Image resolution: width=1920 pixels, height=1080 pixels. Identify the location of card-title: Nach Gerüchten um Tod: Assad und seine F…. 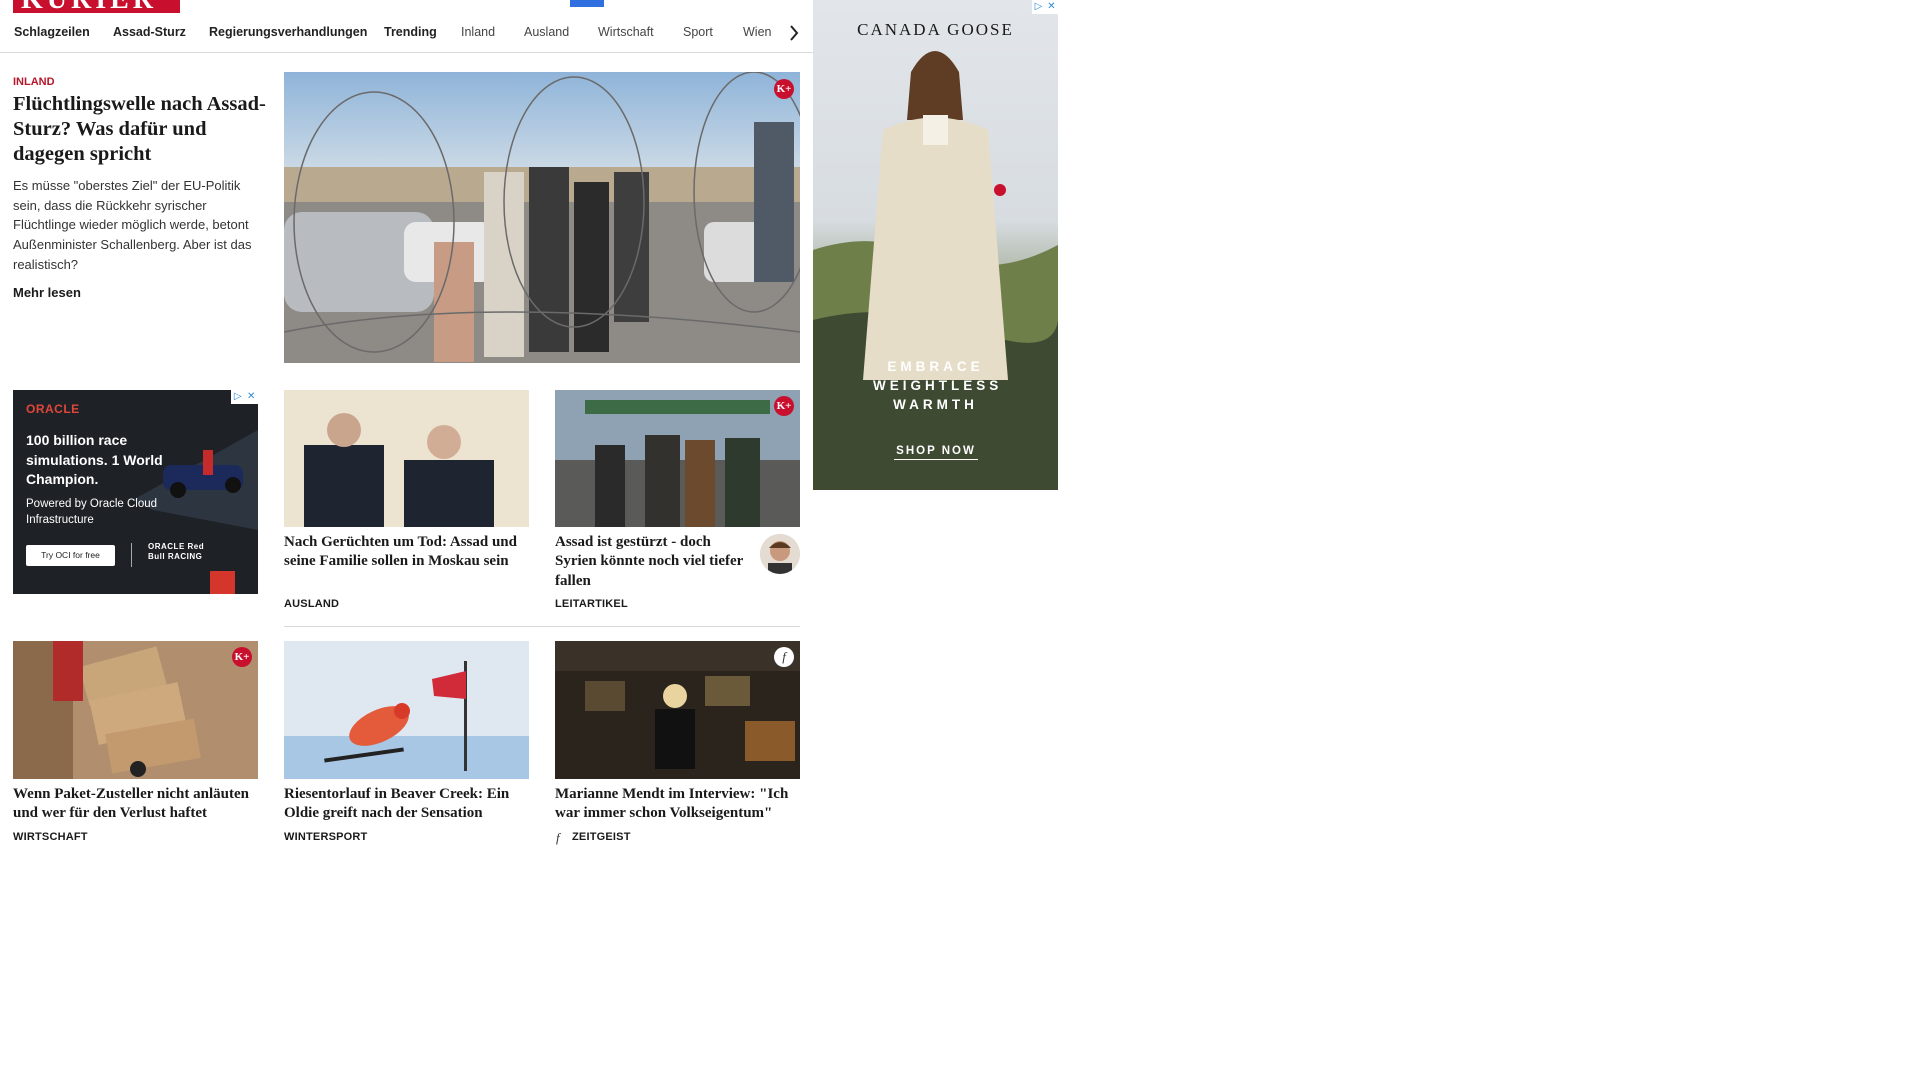
(408, 552).